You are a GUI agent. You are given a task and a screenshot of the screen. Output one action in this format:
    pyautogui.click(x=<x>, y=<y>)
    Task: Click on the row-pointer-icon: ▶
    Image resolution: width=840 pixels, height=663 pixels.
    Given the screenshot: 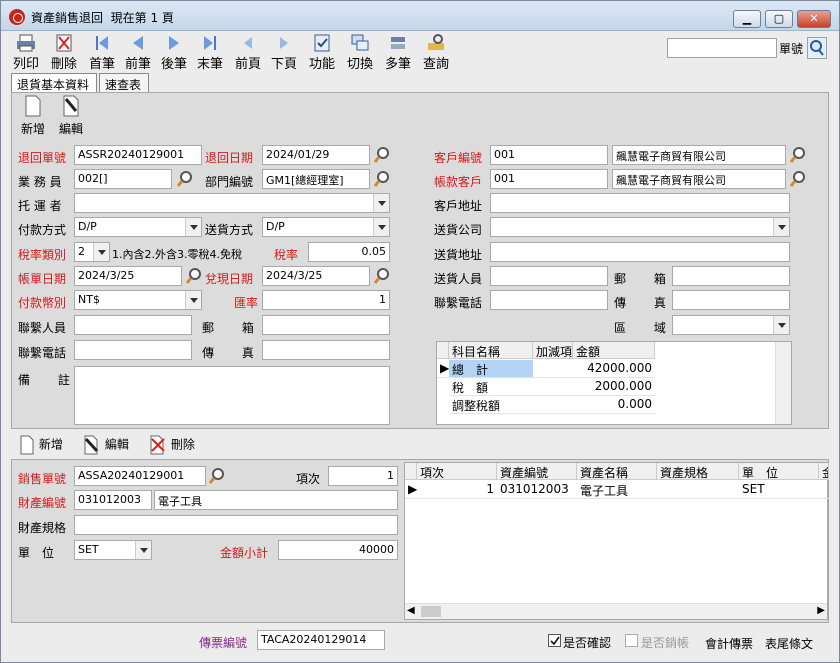 What is the action you would take?
    pyautogui.click(x=443, y=369)
    